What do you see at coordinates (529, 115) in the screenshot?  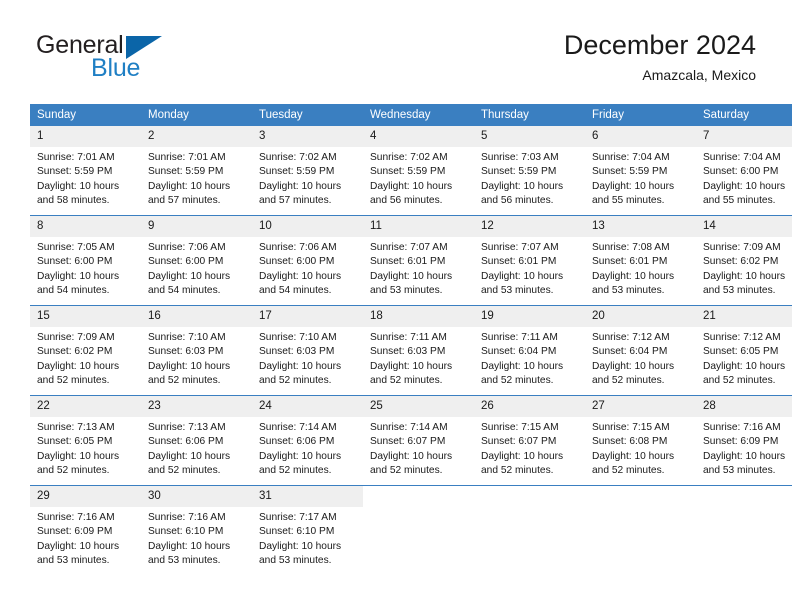 I see `weekday-header-thursday: Thursday` at bounding box center [529, 115].